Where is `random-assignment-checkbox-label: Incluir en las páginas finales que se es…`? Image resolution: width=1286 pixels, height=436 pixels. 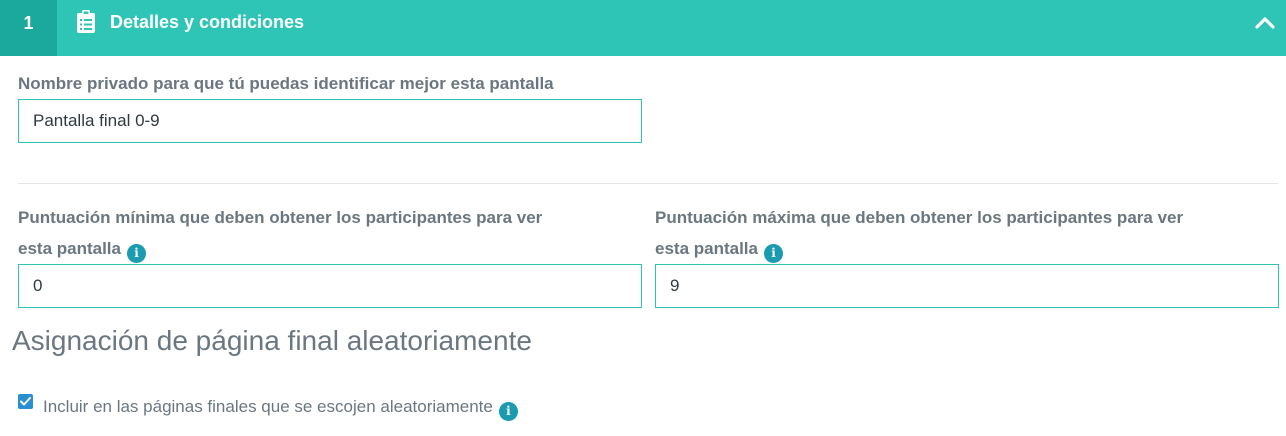 random-assignment-checkbox-label: Incluir en las páginas finales que se es… is located at coordinates (280, 409).